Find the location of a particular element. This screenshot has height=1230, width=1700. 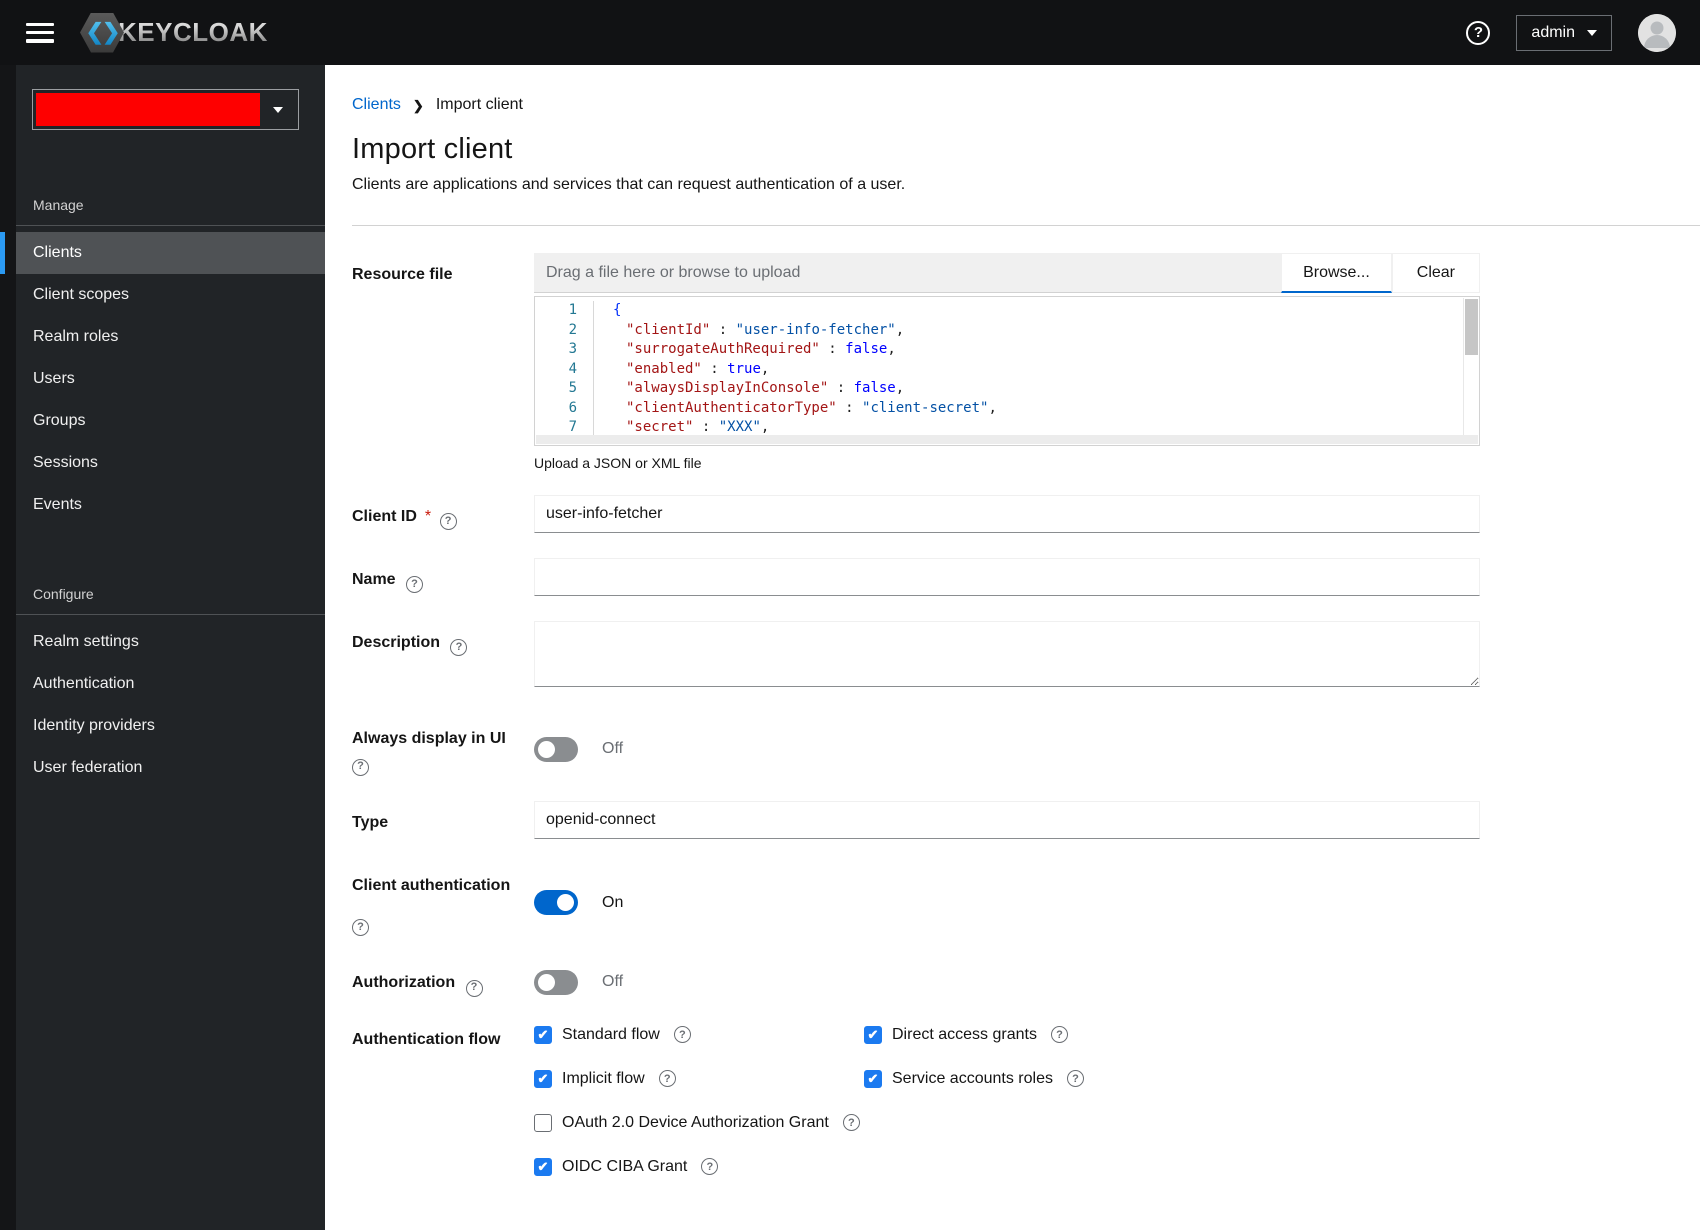

authorization-label: Authorization ? is located at coordinates (440, 979).